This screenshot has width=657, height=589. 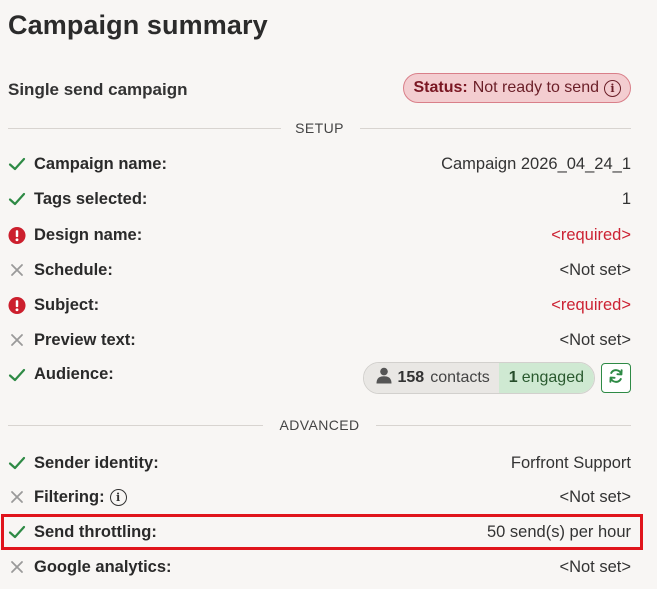 I want to click on engaged-text: engaged, so click(x=552, y=377).